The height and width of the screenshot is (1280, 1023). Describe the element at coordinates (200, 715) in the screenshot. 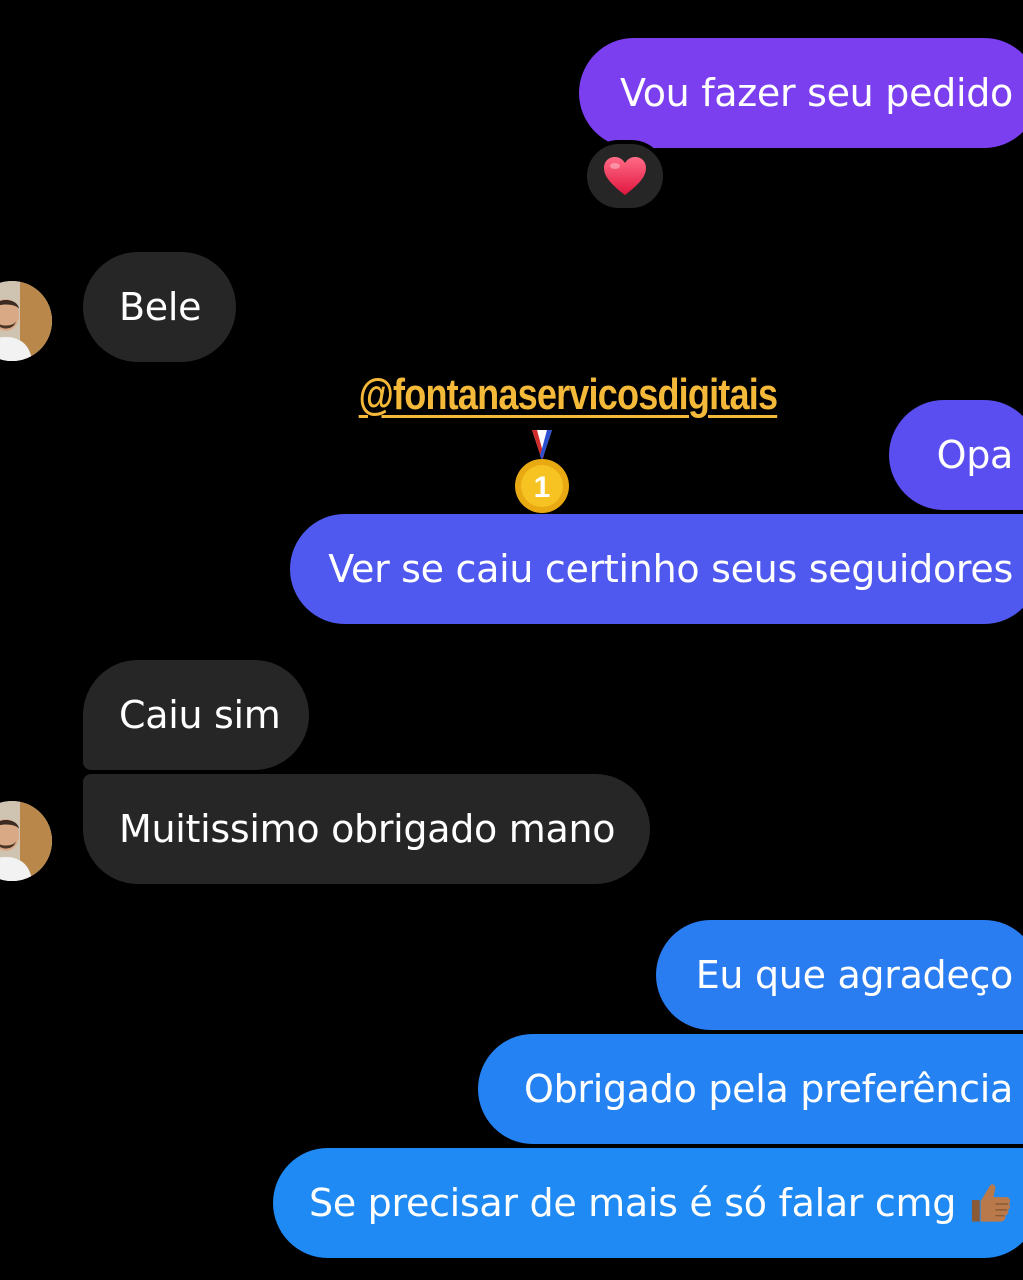

I see `message-text: Caiu sim` at that location.